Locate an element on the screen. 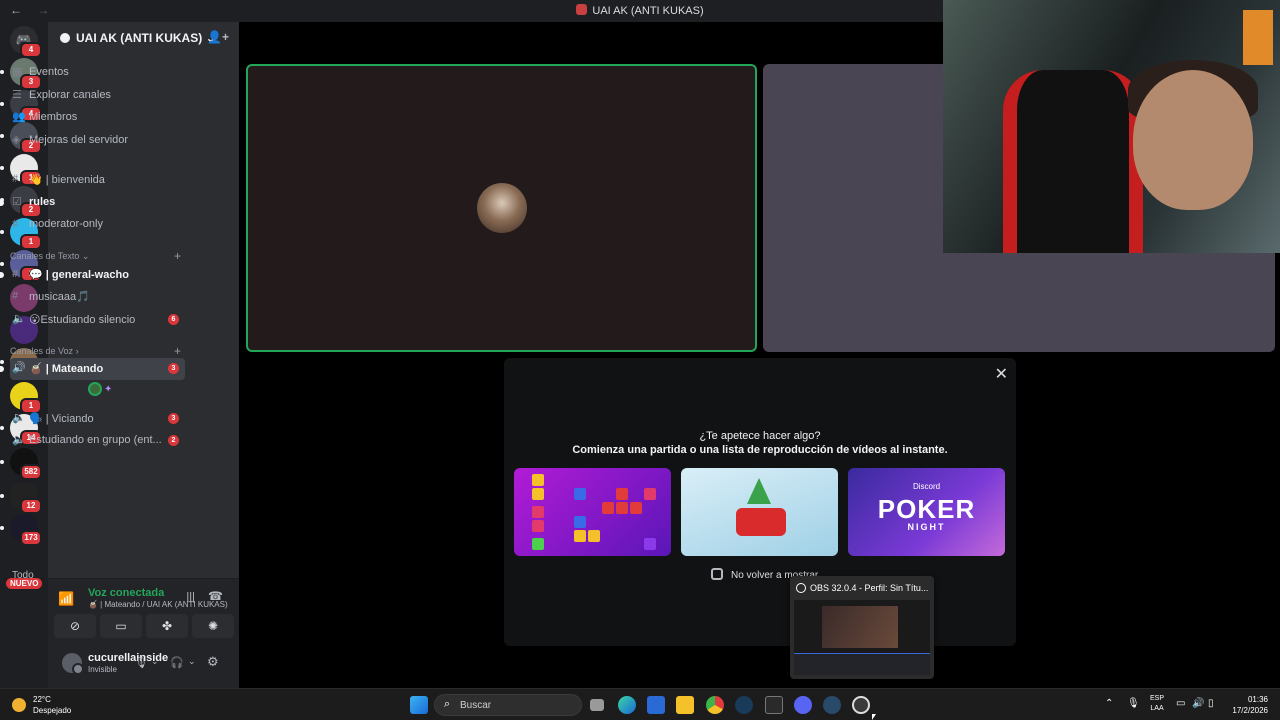 The height and width of the screenshot is (720, 1280). channel-rules: ☑ rules is located at coordinates (92, 203).